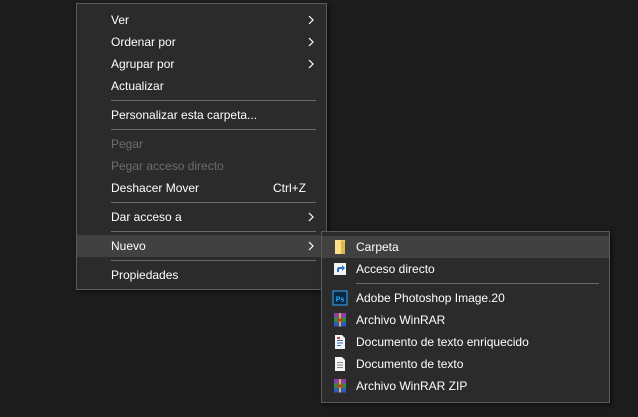  I want to click on menu-item-label: Ordenar por, so click(143, 42).